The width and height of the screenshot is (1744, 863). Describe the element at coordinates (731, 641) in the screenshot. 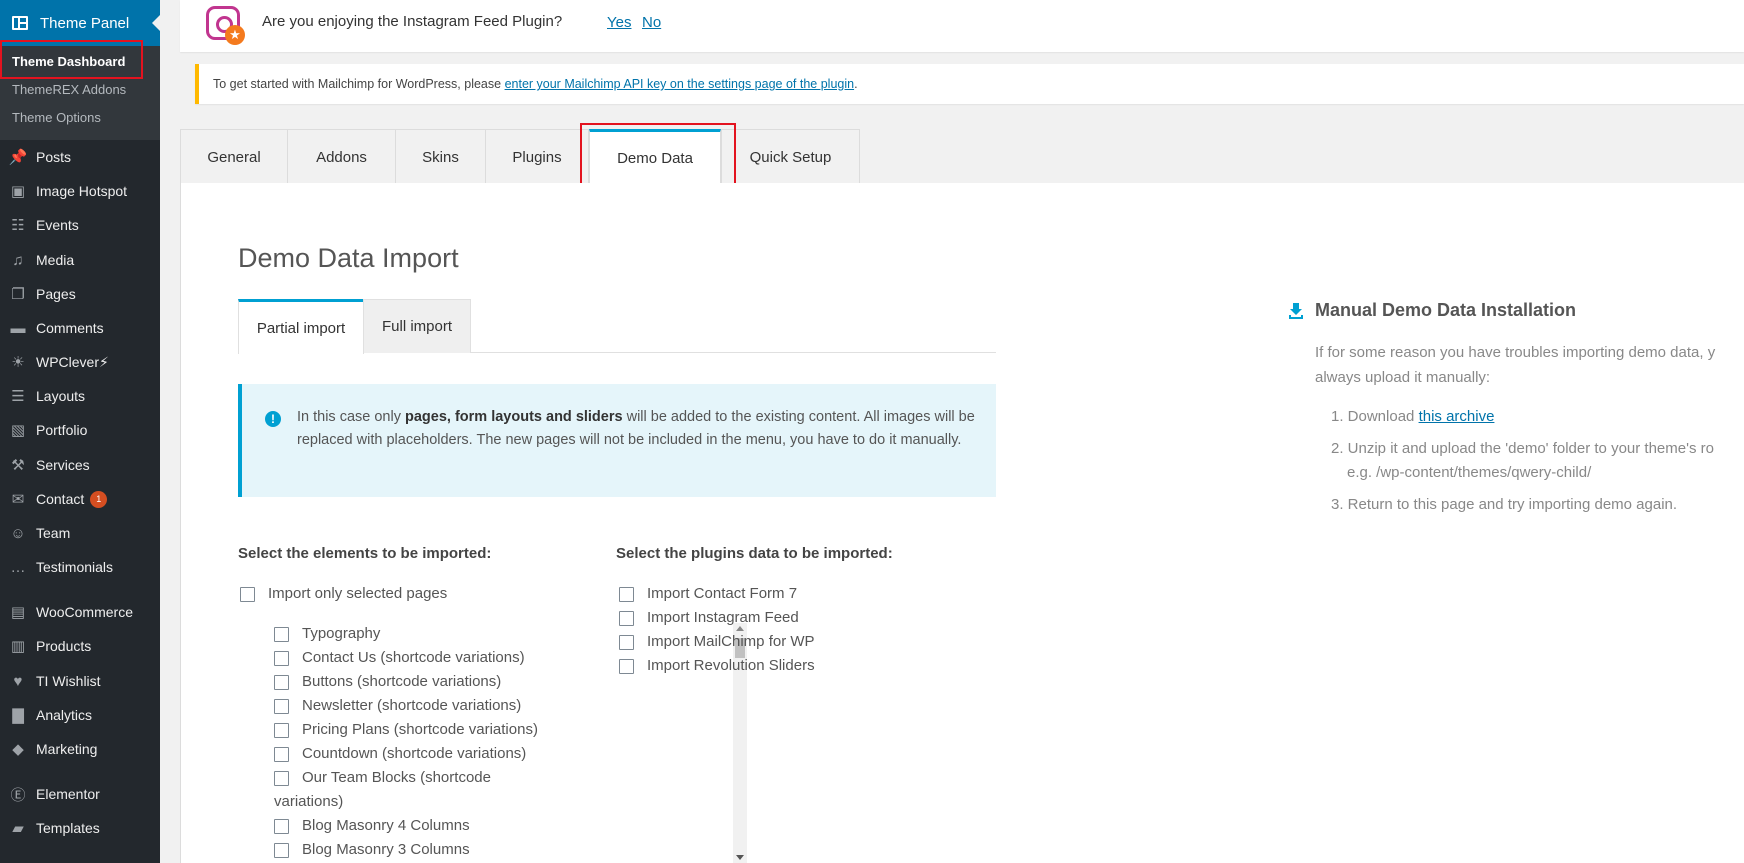

I see `plugin-label: Import MailChimp for WP` at that location.